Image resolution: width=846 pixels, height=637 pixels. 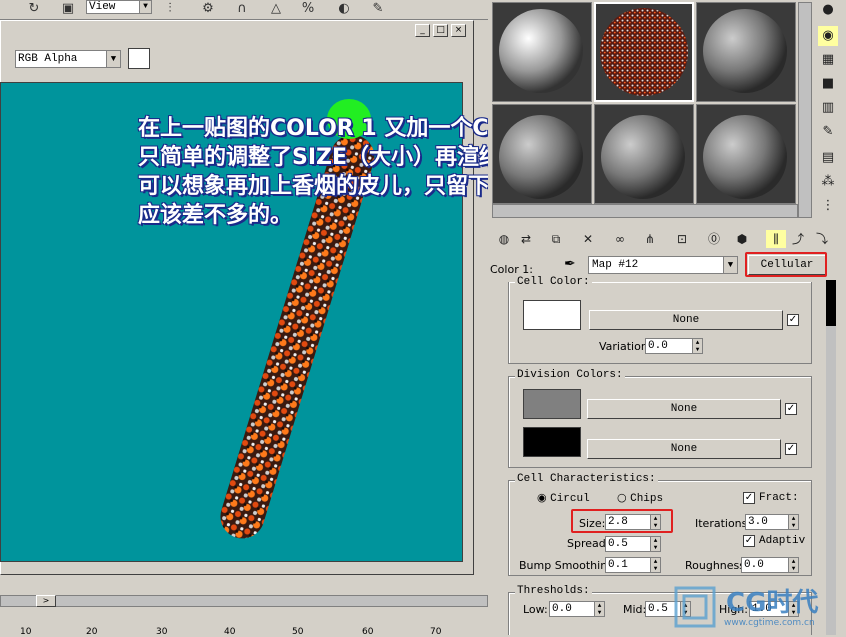 What do you see at coordinates (828, 158) in the screenshot?
I see `options-icon: ▤` at bounding box center [828, 158].